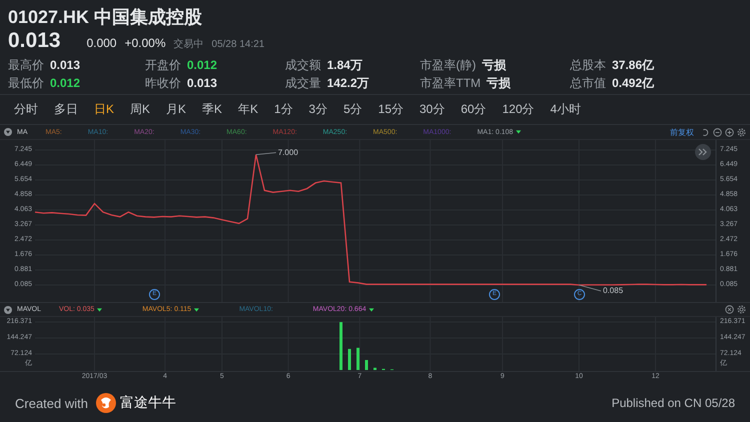  Describe the element at coordinates (66, 109) in the screenshot. I see `period-tab: 多日` at that location.